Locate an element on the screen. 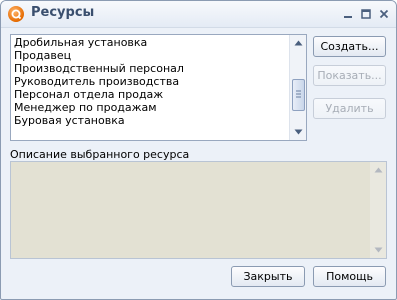 This screenshot has width=397, height=300. scrollbar-thumb is located at coordinates (298, 95).